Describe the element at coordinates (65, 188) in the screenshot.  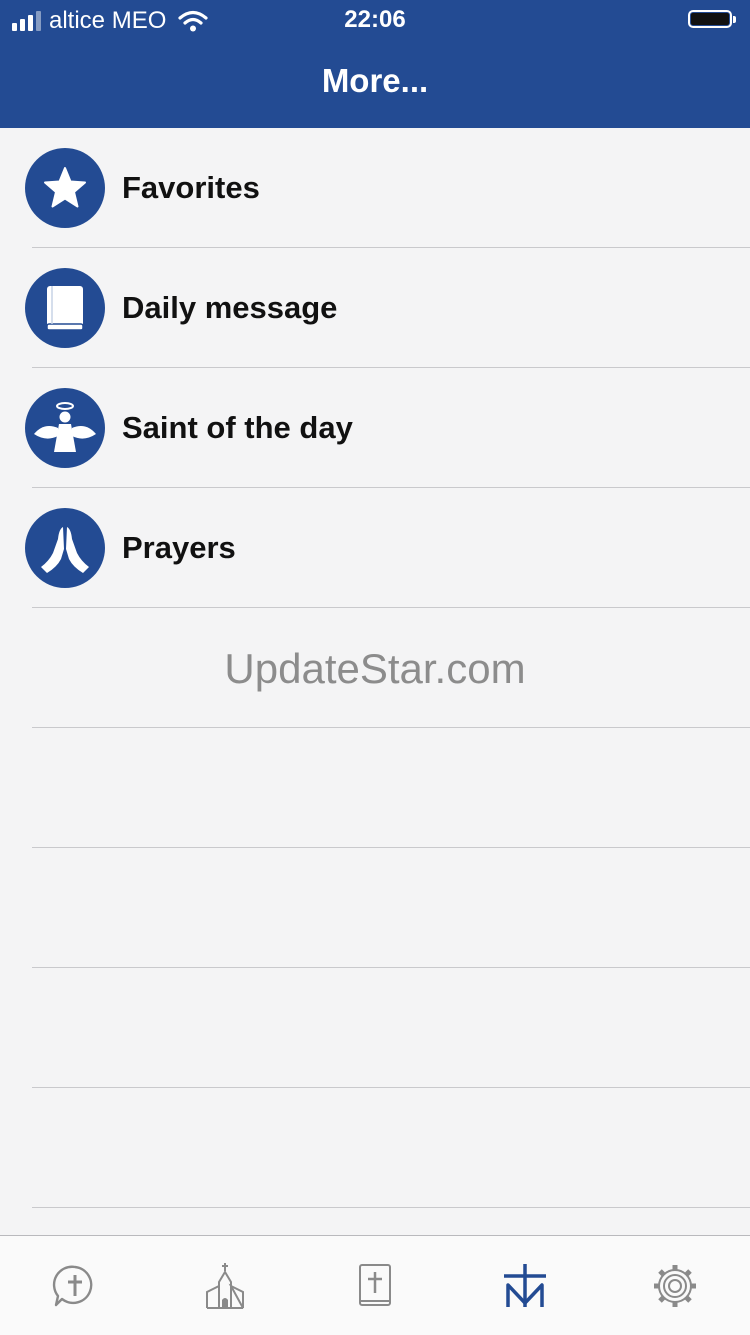
I see `star-icon` at that location.